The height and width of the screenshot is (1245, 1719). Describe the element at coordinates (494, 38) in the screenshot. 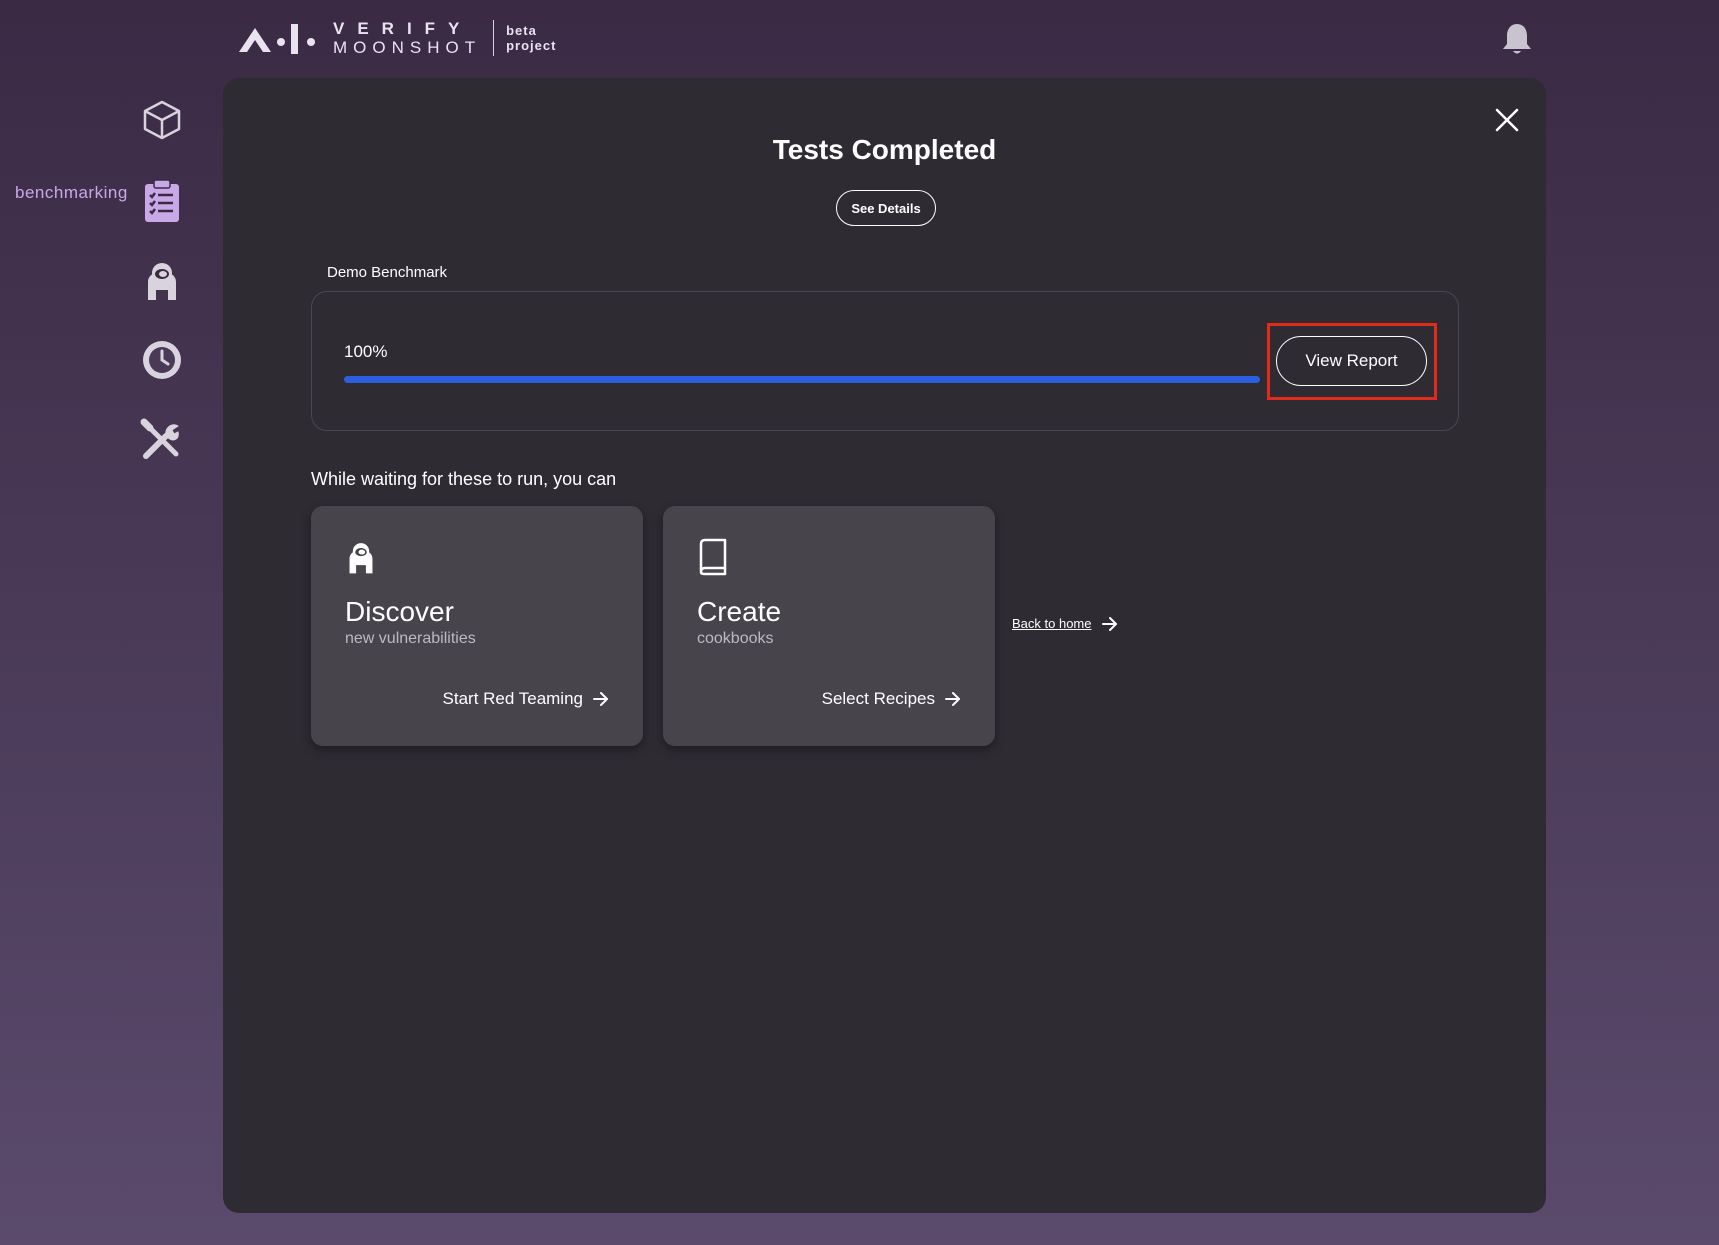

I see `brand-divider` at that location.